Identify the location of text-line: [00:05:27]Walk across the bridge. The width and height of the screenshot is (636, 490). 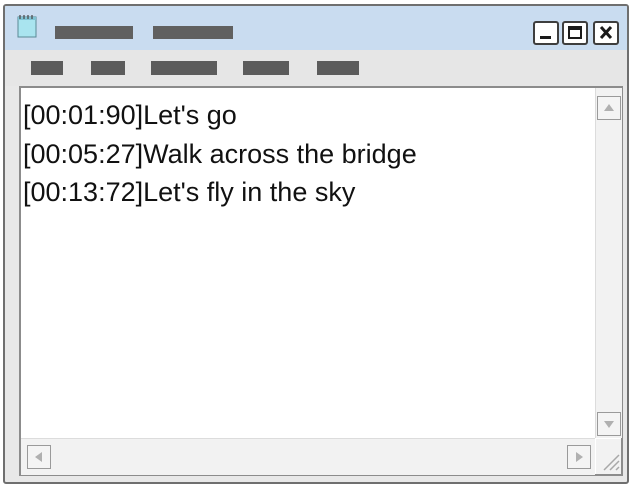
(220, 153).